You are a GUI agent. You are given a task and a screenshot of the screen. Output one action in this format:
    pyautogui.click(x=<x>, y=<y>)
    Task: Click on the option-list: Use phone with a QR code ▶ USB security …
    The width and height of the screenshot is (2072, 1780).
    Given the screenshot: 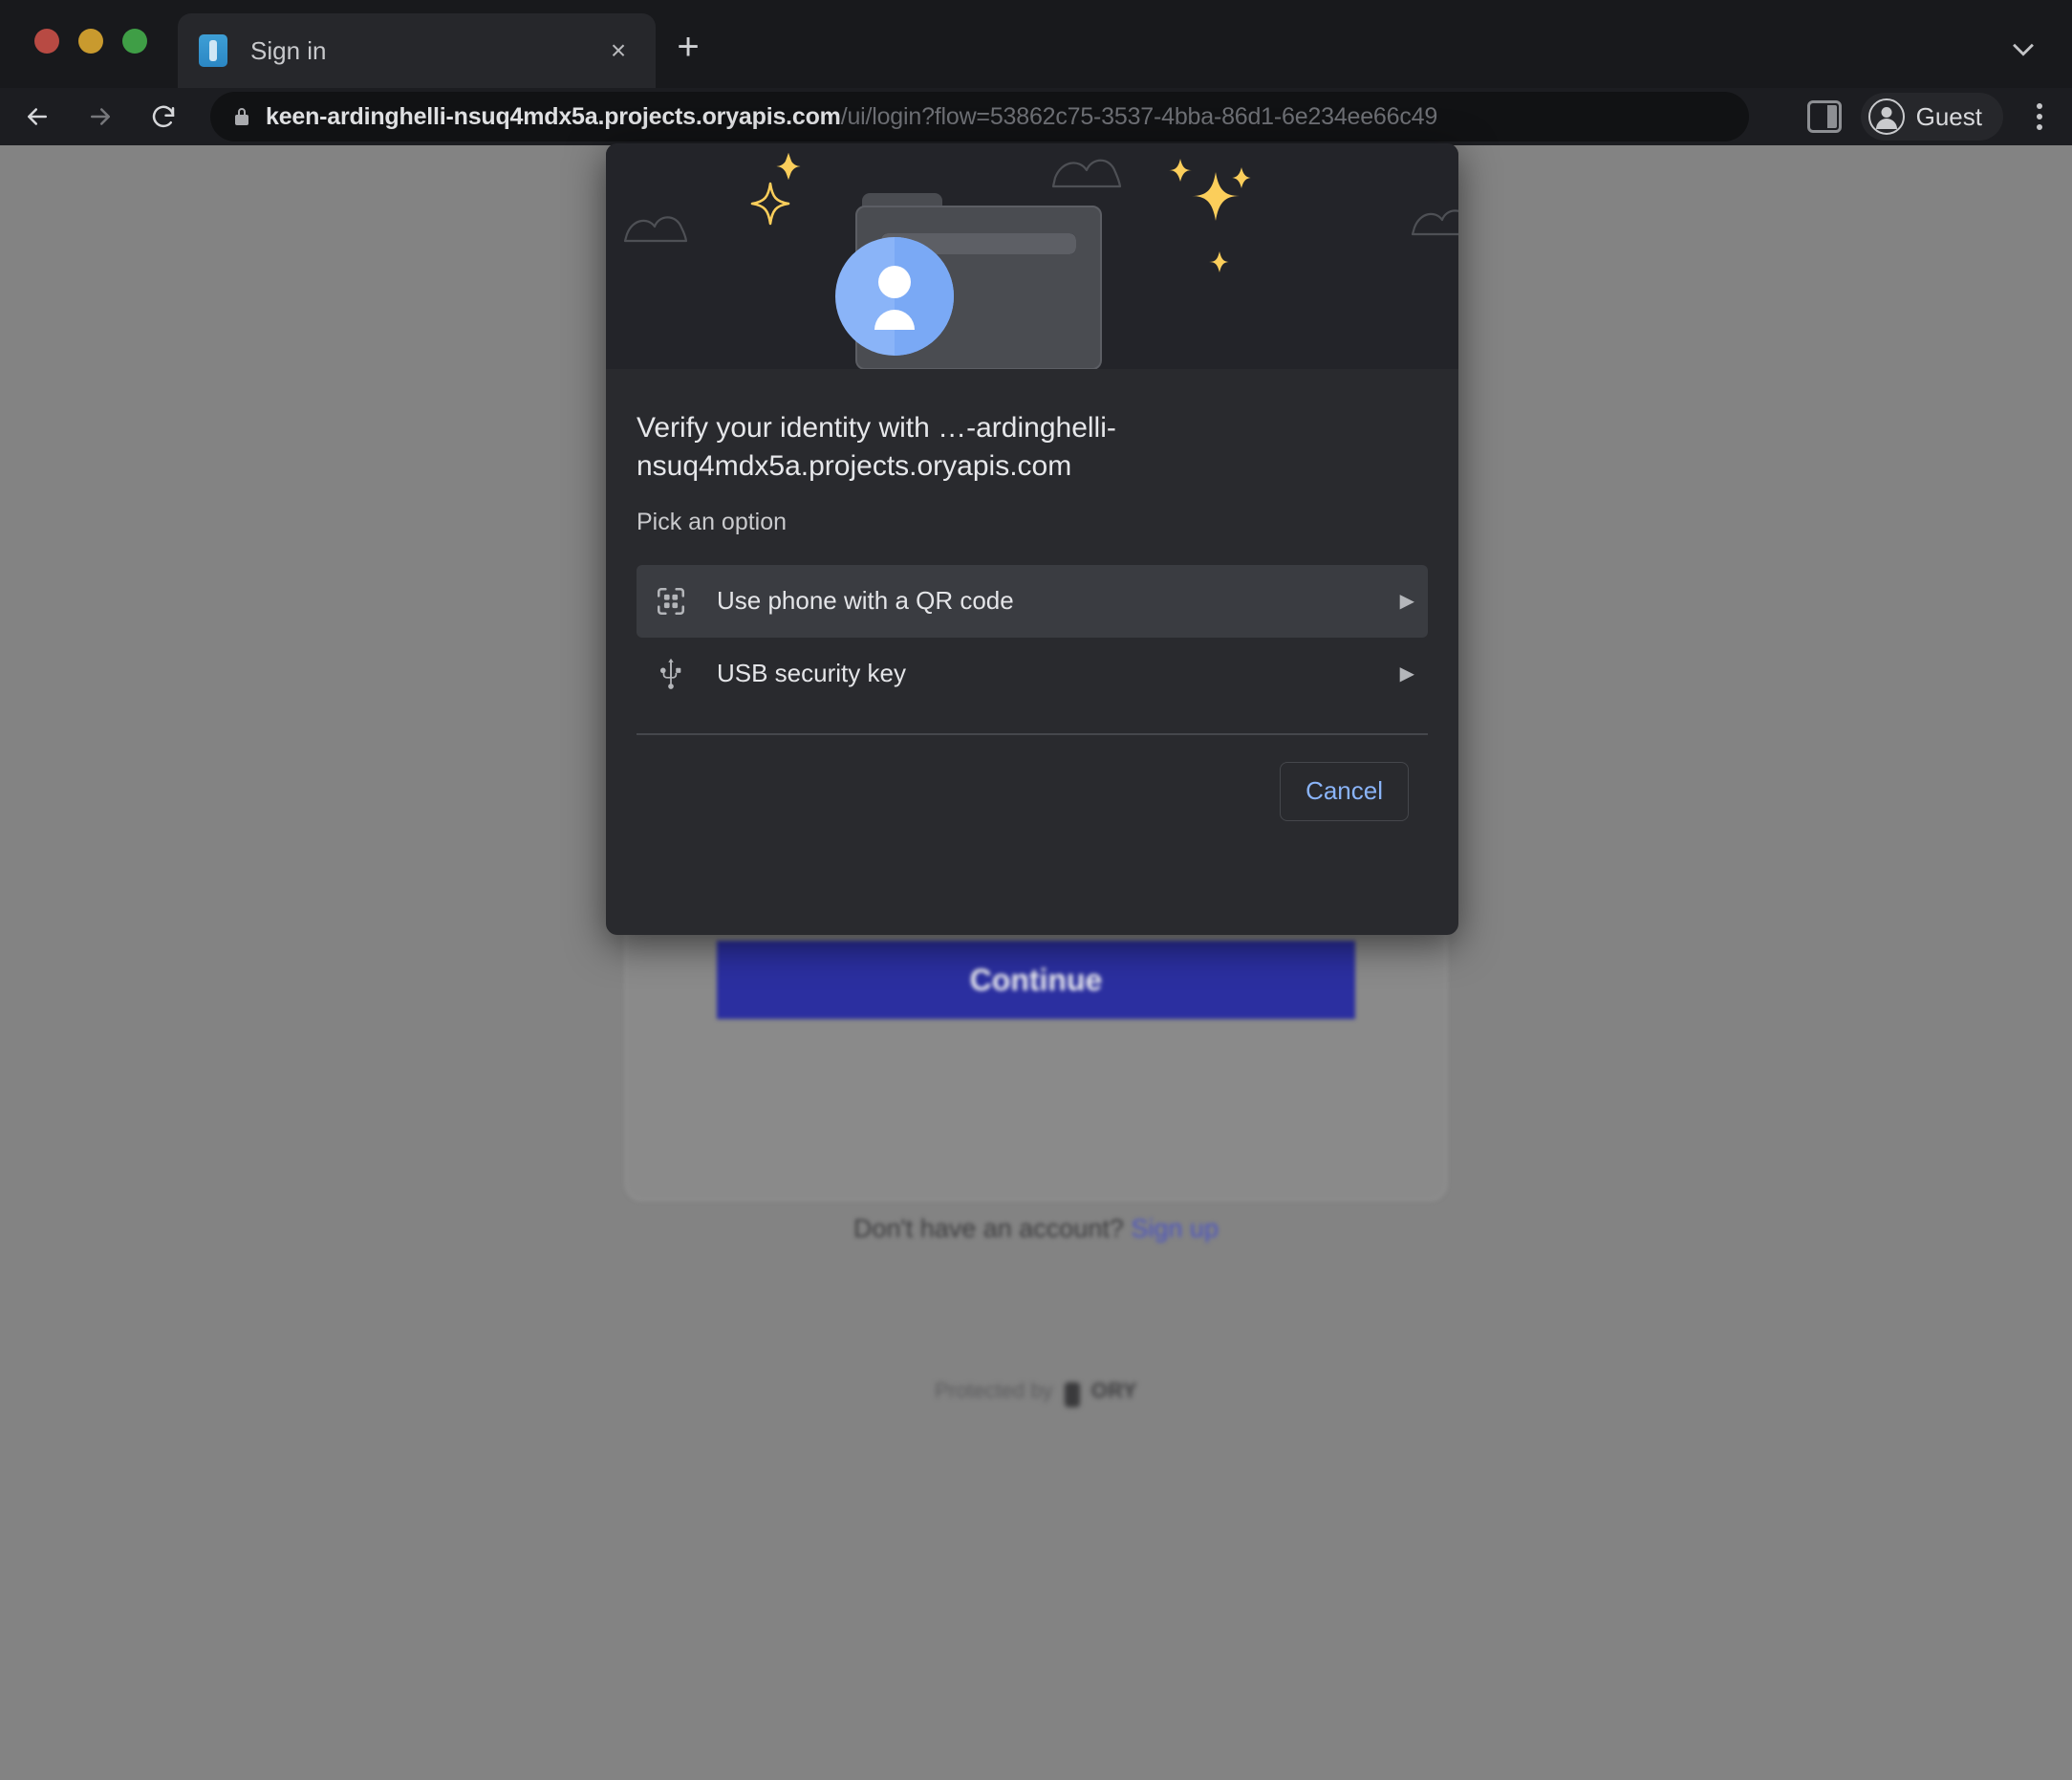 What is the action you would take?
    pyautogui.click(x=1032, y=637)
    